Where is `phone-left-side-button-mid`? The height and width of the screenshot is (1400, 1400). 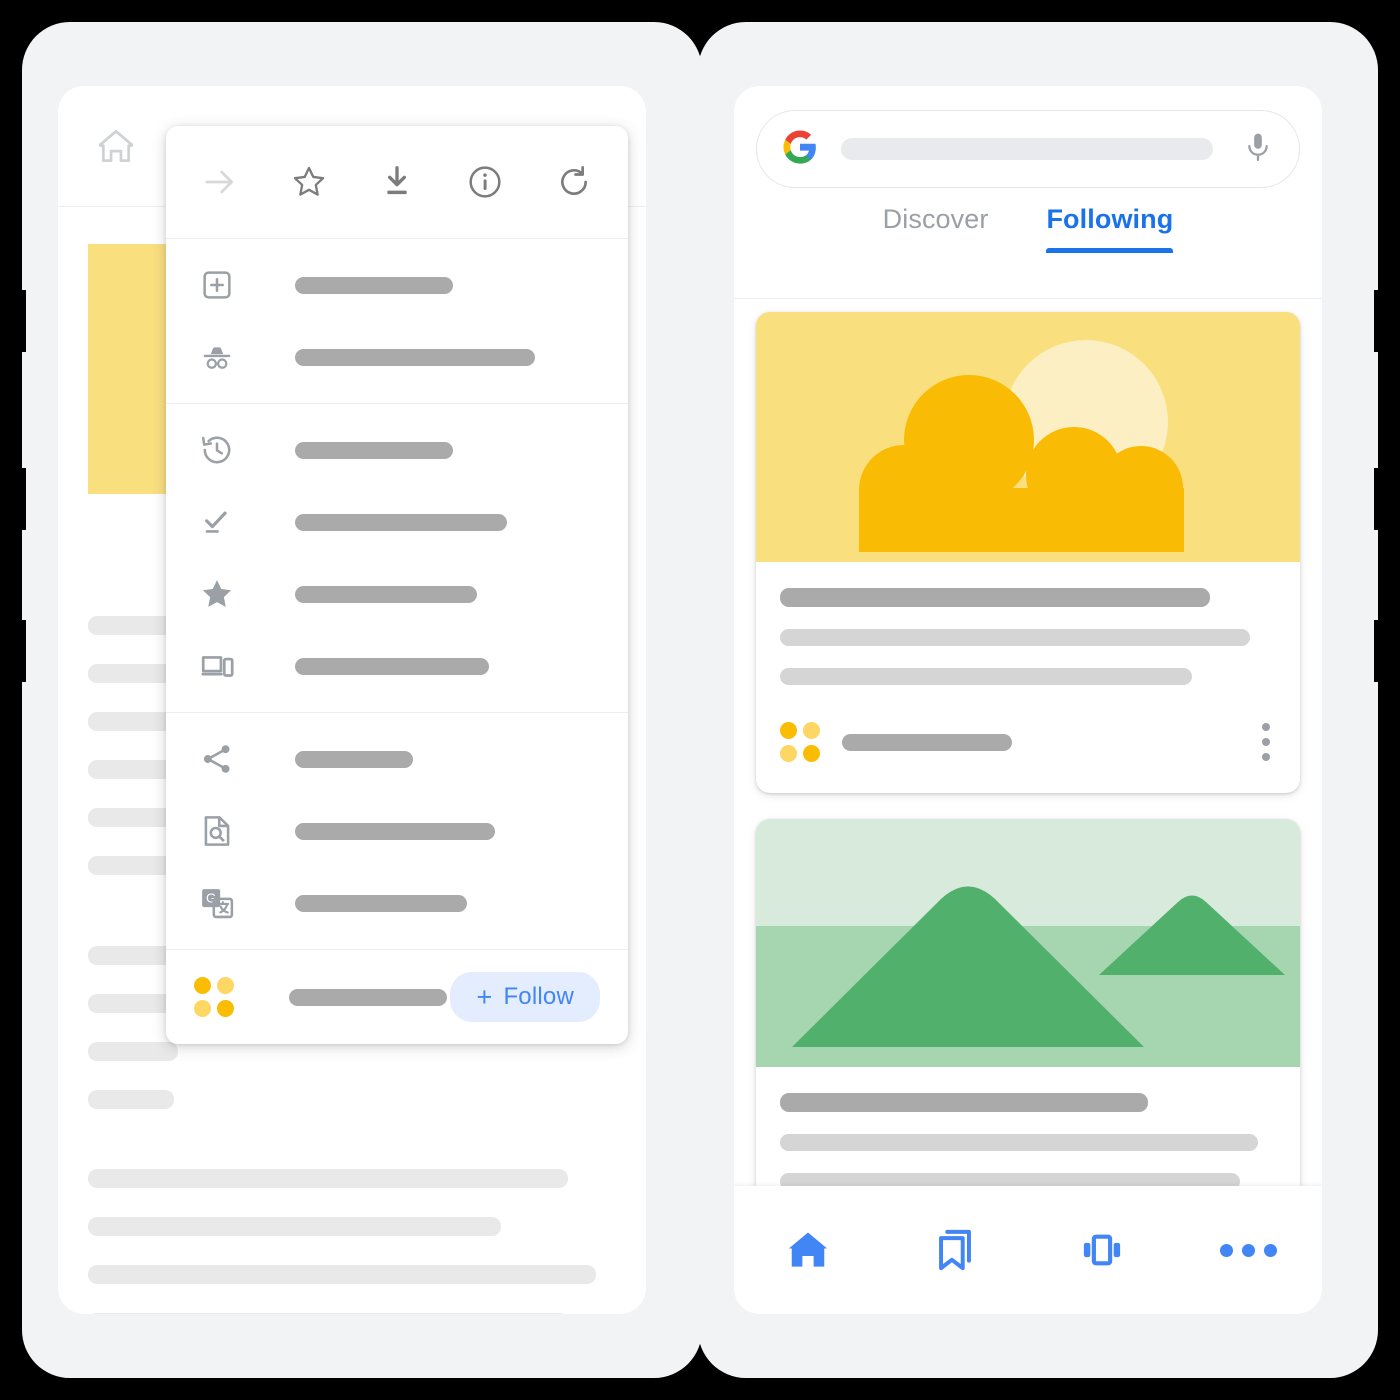 phone-left-side-button-mid is located at coordinates (13, 499).